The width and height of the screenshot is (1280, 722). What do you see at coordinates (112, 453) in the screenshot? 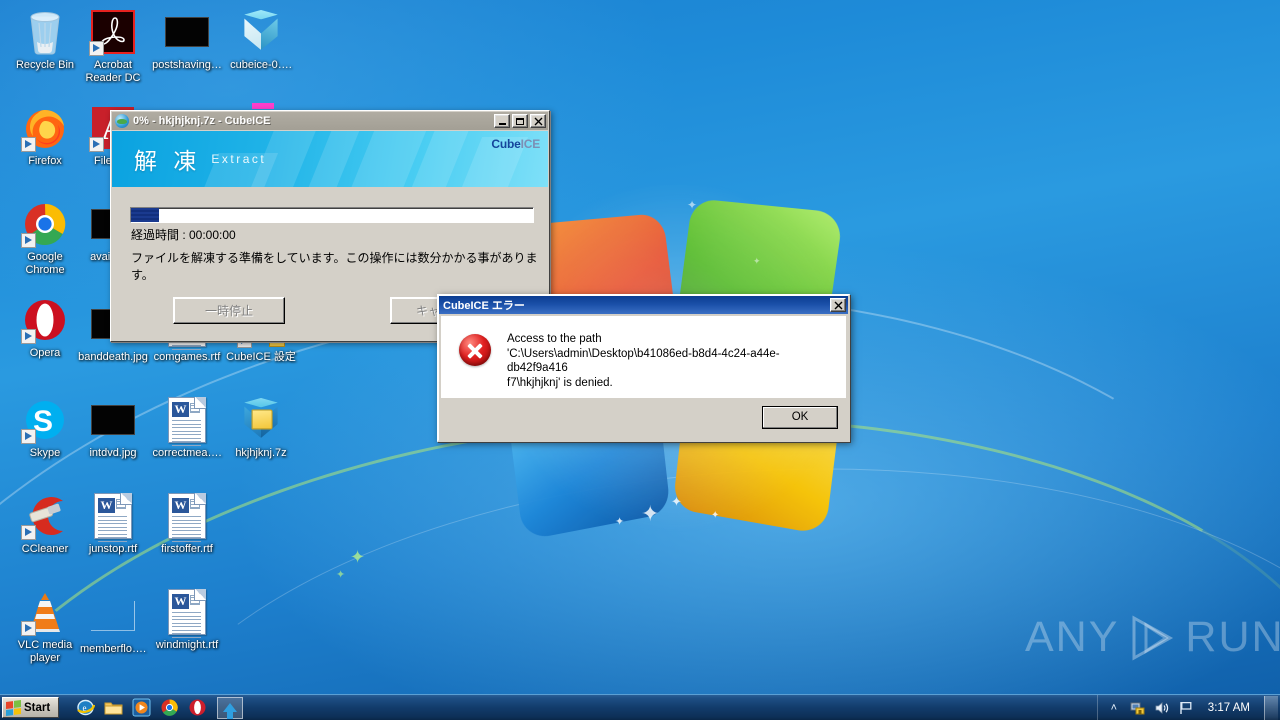
I see `desktop-icon-label: intdvd.jpg` at bounding box center [112, 453].